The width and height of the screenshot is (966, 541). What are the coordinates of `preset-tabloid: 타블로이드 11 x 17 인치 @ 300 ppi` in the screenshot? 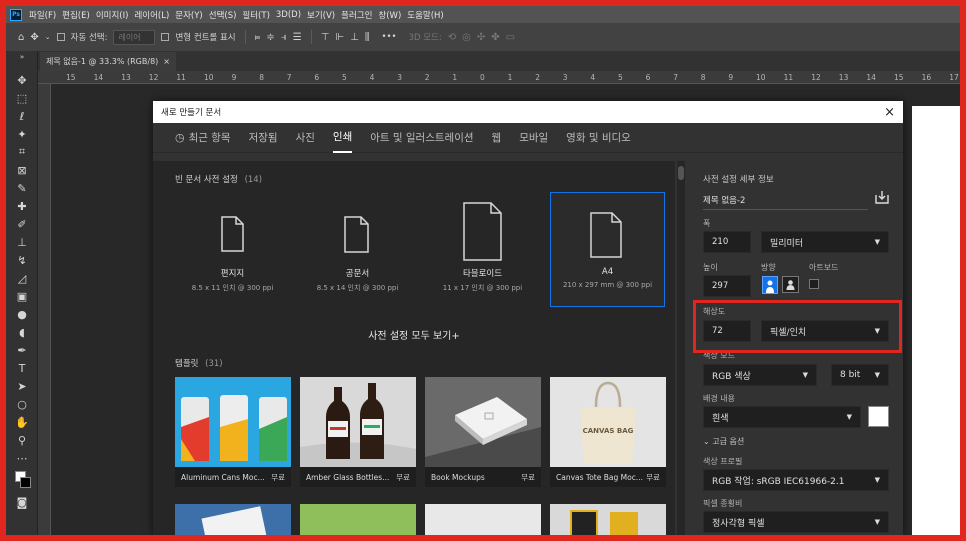 It's located at (482, 250).